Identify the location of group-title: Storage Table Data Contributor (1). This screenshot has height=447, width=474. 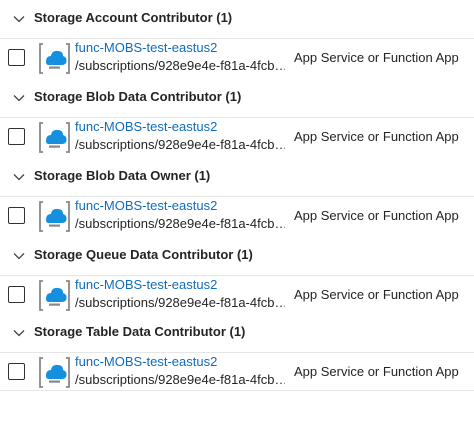
(140, 331).